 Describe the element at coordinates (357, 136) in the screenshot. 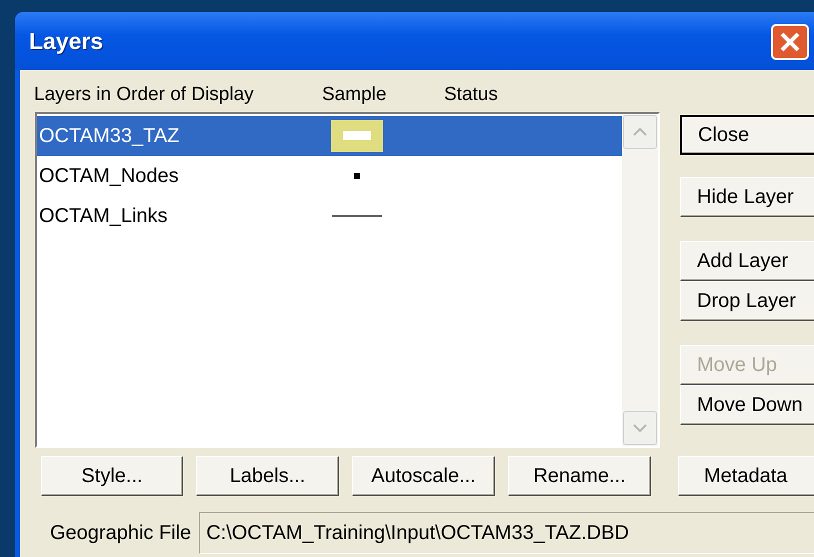

I see `area-sample-icon` at that location.